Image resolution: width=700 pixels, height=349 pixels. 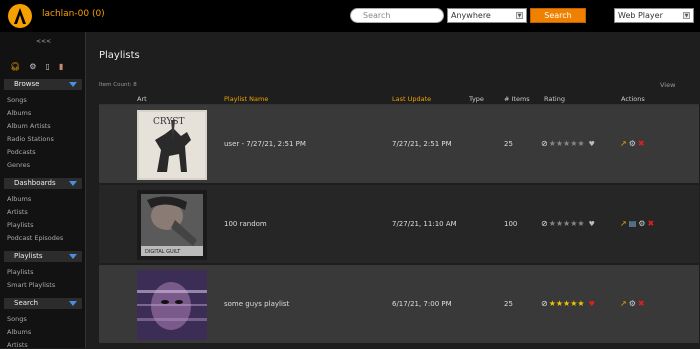 What do you see at coordinates (118, 85) in the screenshot?
I see `item-count: Item Count: 8` at bounding box center [118, 85].